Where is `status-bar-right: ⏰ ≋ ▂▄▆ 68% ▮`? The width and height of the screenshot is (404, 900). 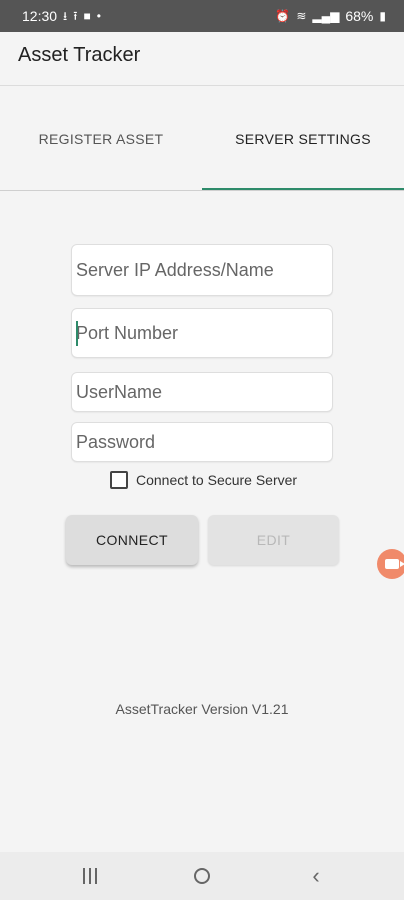 status-bar-right: ⏰ ≋ ▂▄▆ 68% ▮ is located at coordinates (330, 16).